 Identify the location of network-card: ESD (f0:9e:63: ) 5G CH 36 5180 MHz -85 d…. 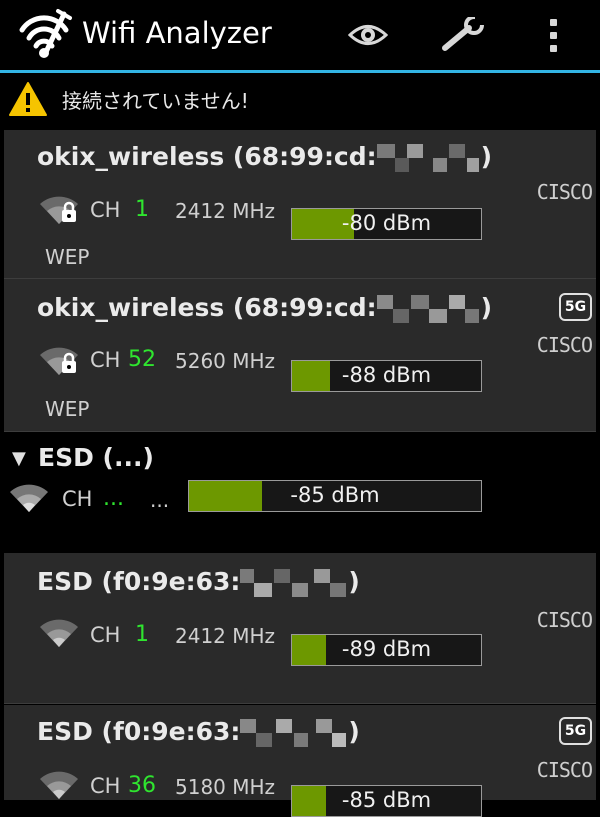
(300, 761).